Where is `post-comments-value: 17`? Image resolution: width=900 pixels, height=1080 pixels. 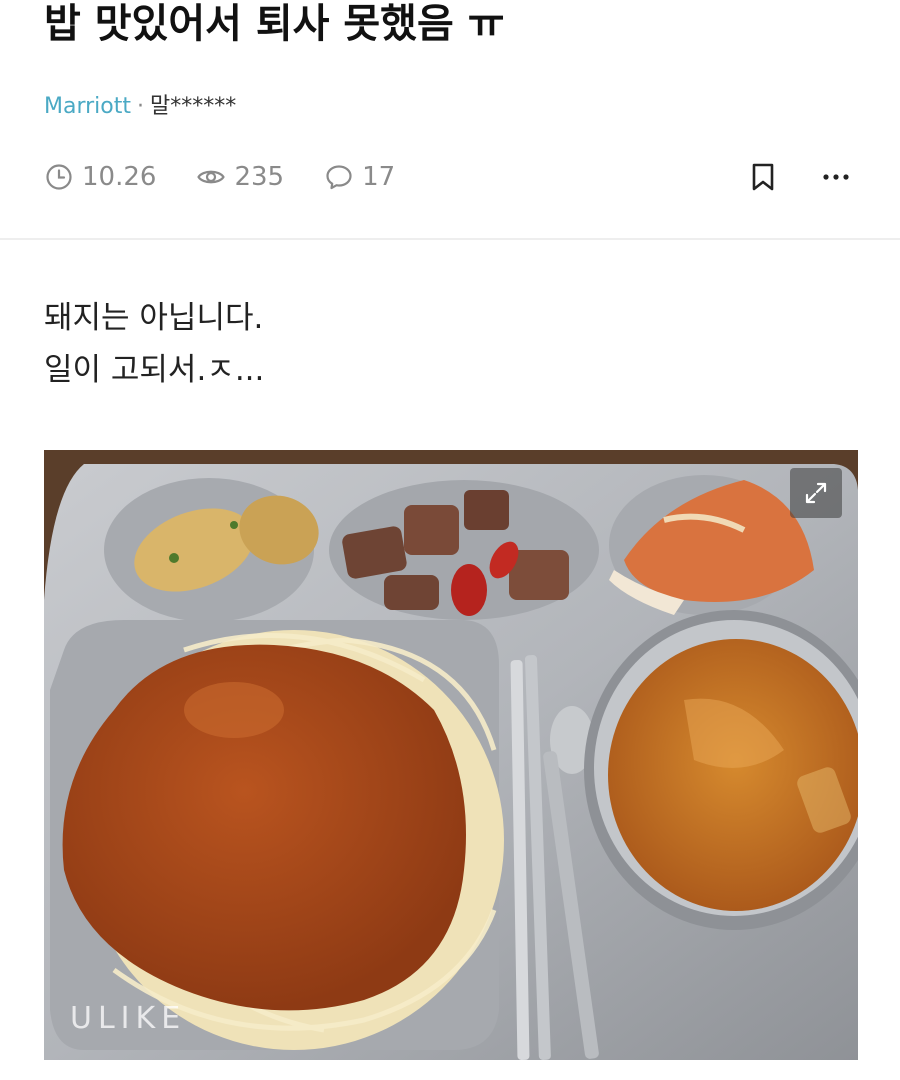 post-comments-value: 17 is located at coordinates (379, 177).